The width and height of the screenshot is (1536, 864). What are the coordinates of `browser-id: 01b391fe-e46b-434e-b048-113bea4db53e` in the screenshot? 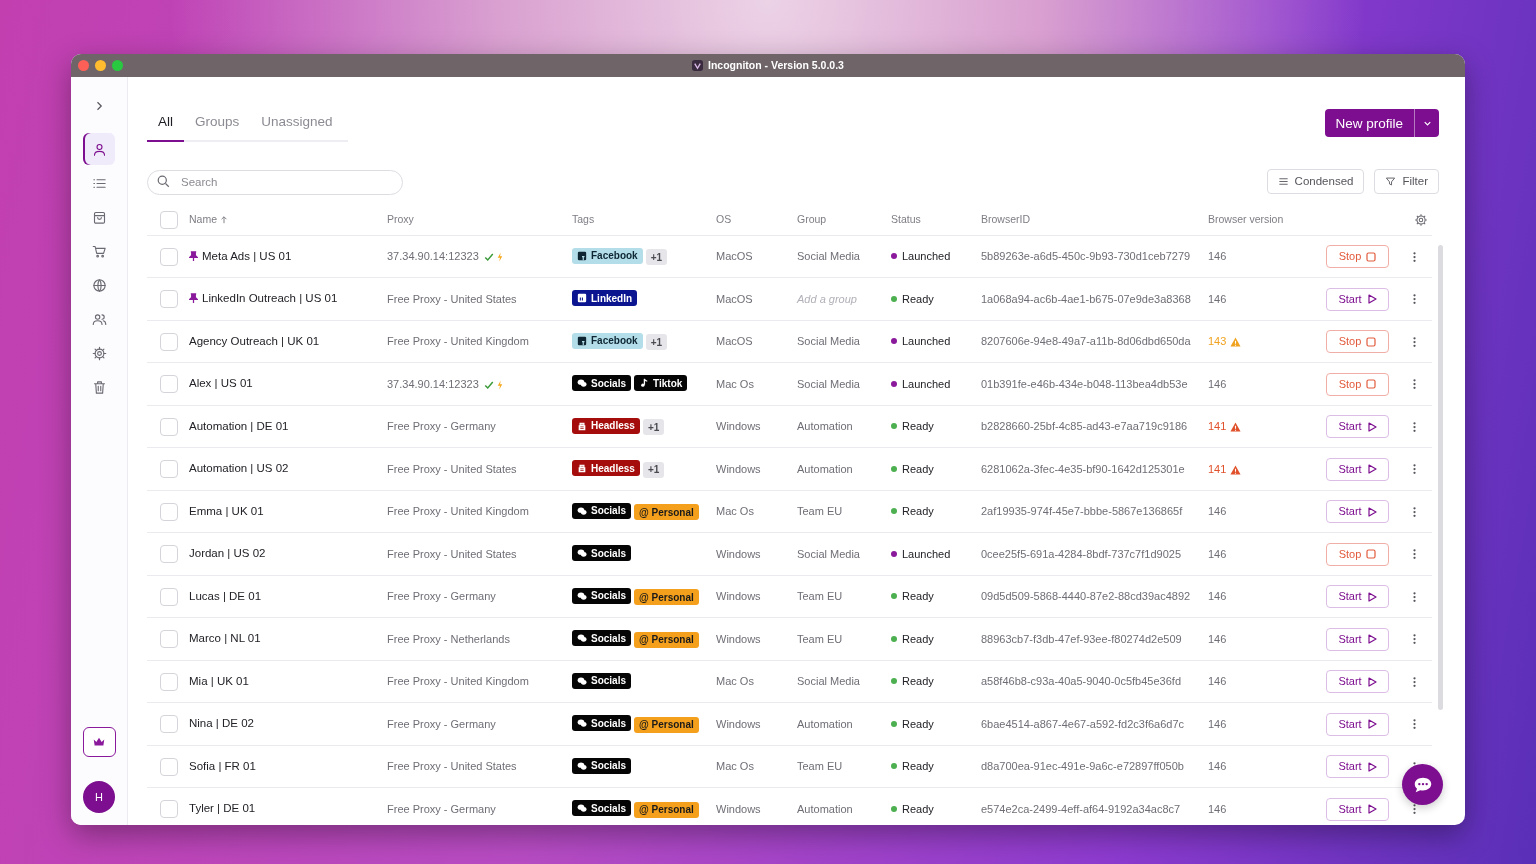 It's located at (1088, 384).